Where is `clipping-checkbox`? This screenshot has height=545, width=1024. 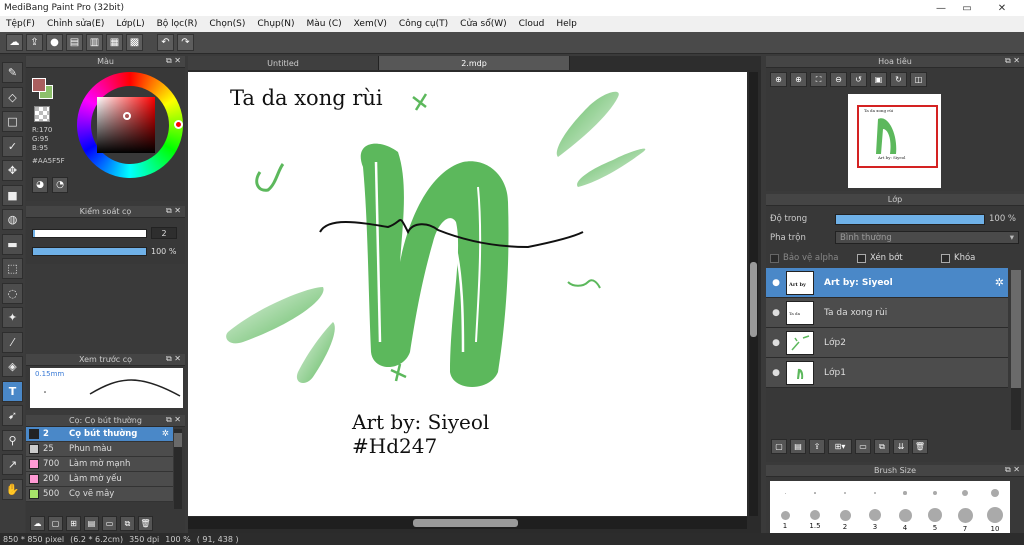
clipping-checkbox is located at coordinates (861, 258).